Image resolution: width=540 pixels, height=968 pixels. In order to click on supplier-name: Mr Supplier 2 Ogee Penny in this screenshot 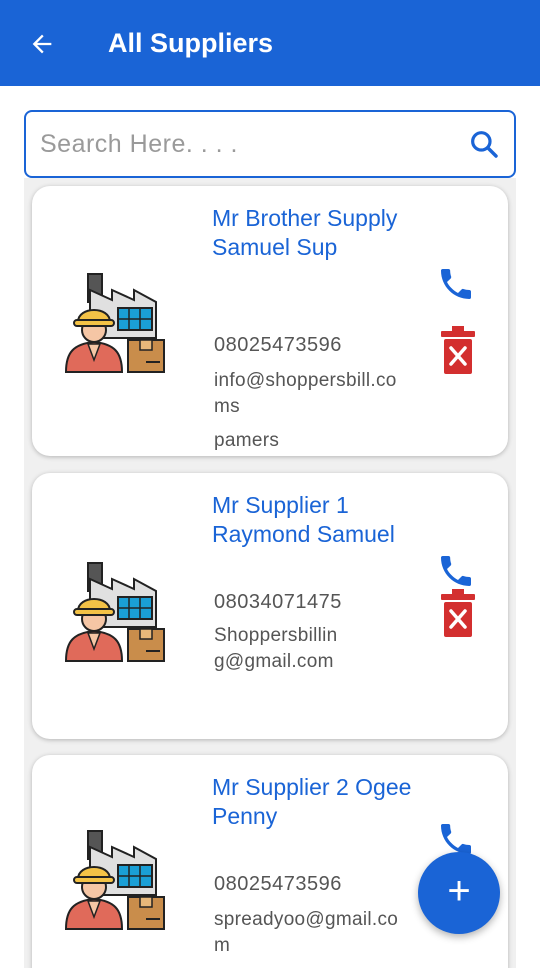, I will do `click(312, 801)`.